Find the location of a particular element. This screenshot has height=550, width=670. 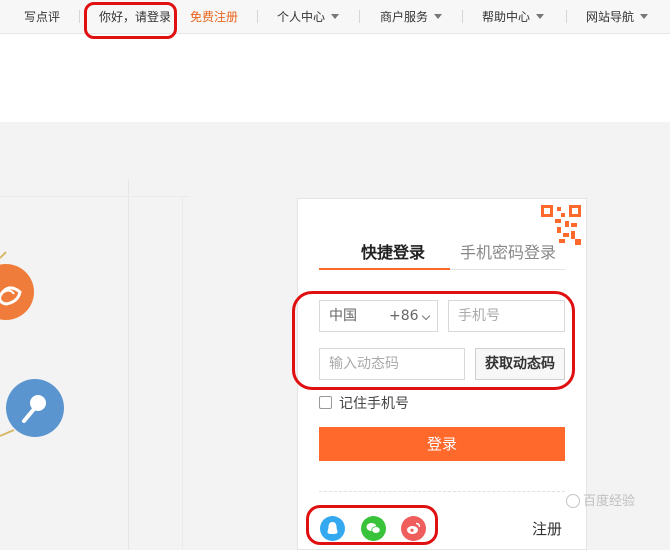

remember-phone-checkbox is located at coordinates (325, 402).